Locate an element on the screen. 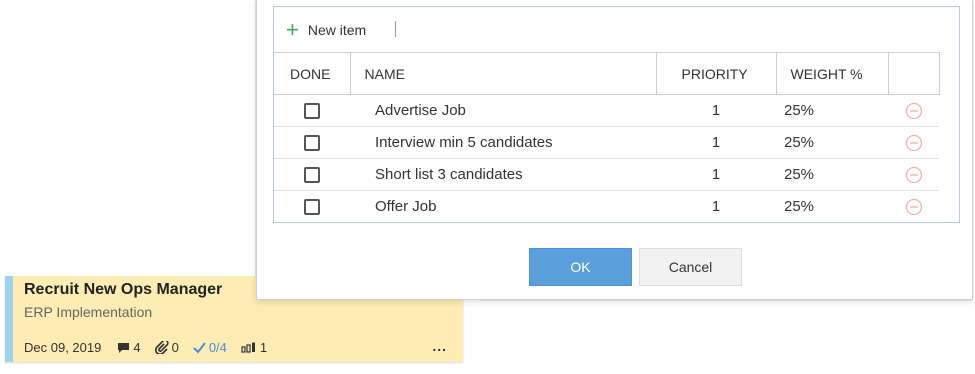 The width and height of the screenshot is (975, 374). column-header-done: DONE is located at coordinates (312, 73).